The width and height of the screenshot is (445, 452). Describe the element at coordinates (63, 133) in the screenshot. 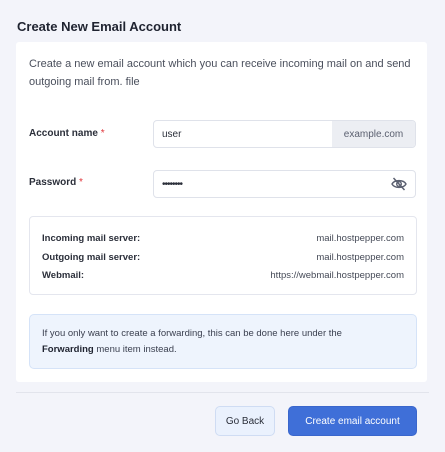

I see `account-name-label-text: Account name` at that location.